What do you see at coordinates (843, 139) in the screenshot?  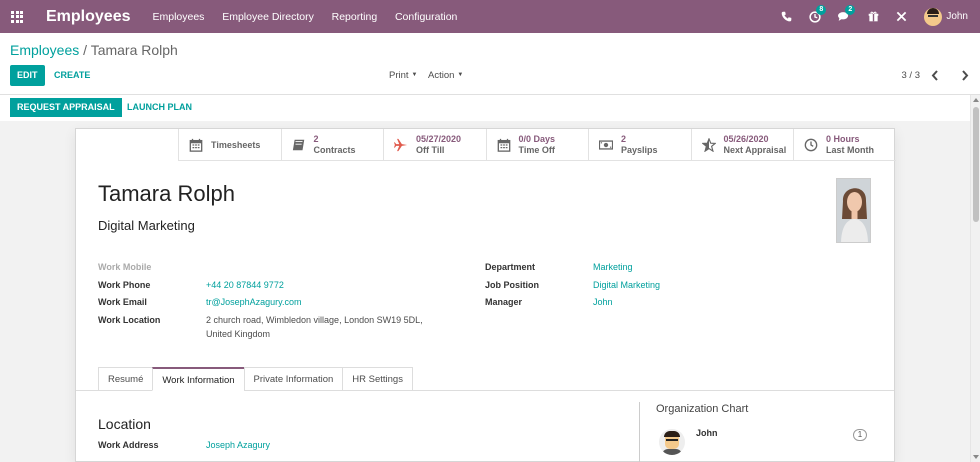 I see `last-month-hours: 0 Hours` at bounding box center [843, 139].